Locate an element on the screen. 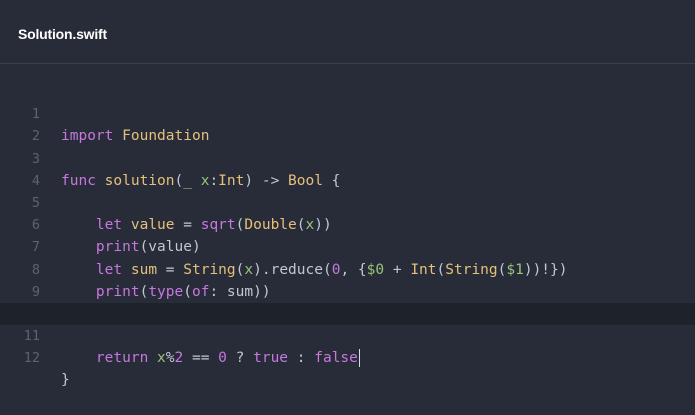 This screenshot has height=415, width=695. code-text: return x%2 == 0 ? true : false is located at coordinates (210, 358).